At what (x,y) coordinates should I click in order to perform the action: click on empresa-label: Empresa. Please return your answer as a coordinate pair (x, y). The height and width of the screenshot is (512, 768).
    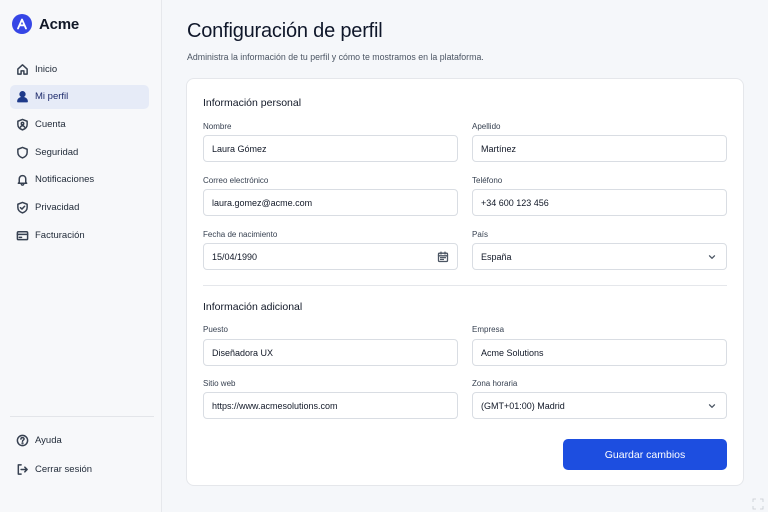
    Looking at the image, I should click on (488, 329).